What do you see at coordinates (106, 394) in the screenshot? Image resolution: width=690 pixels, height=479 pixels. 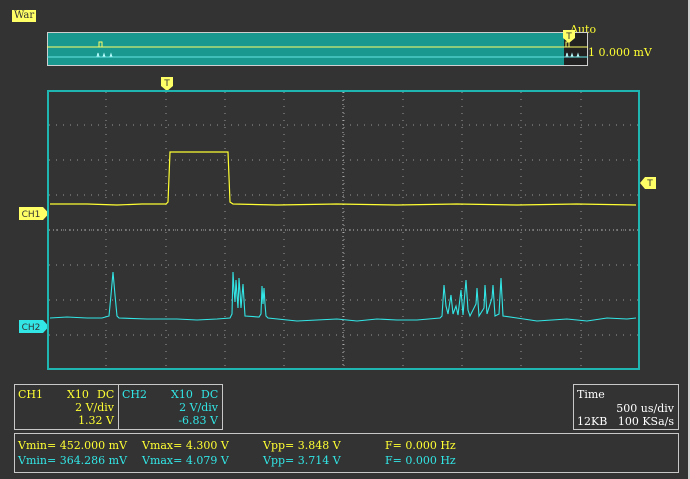 I see `ch1-coupling: DC` at bounding box center [106, 394].